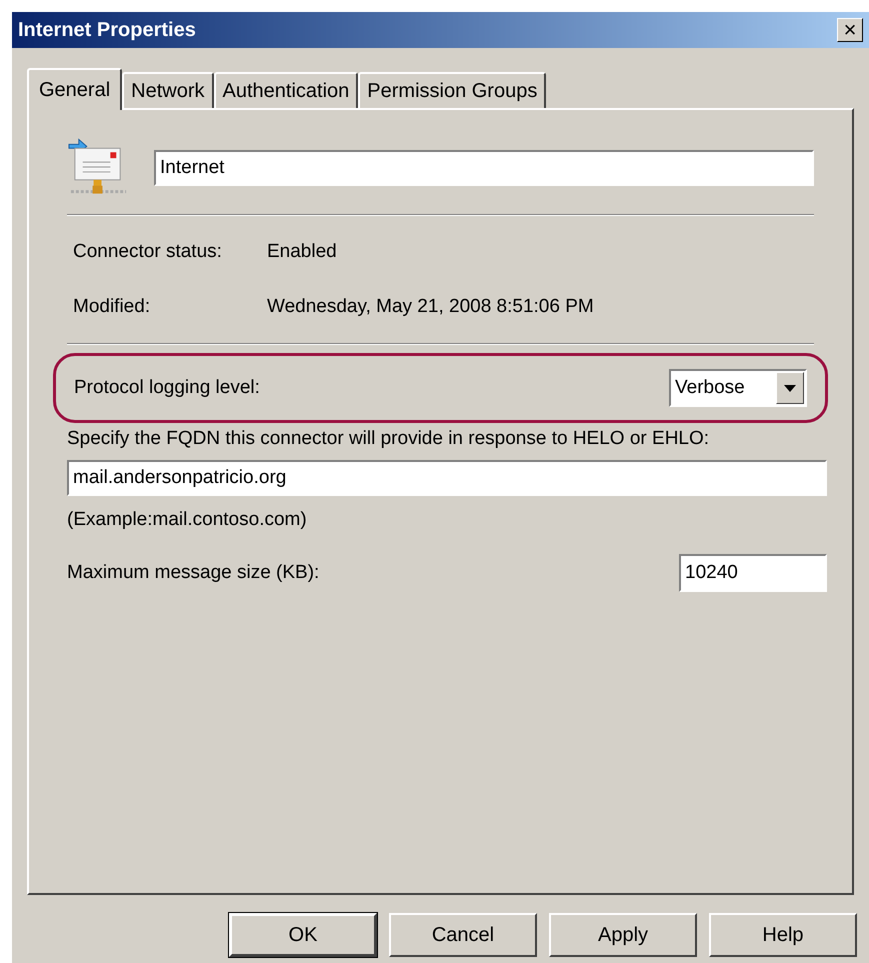  I want to click on dropdown-value: Verbose, so click(710, 388).